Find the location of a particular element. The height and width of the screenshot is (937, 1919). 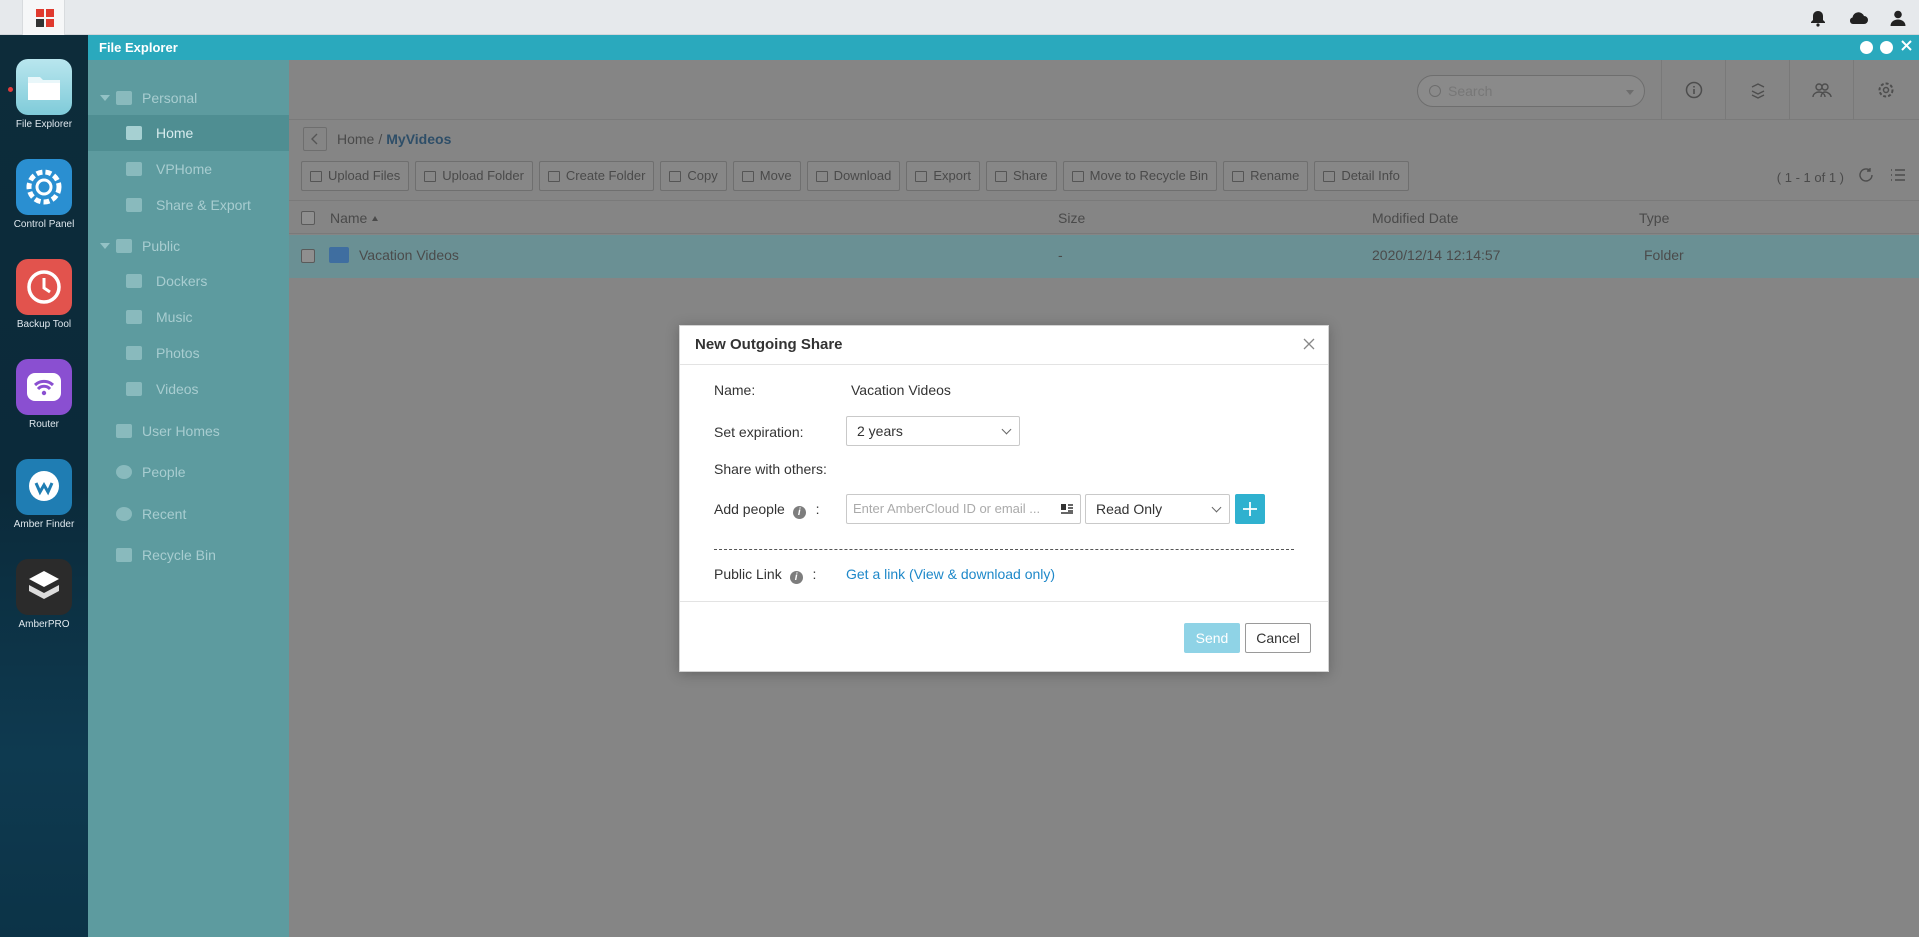

rename-button: Rename is located at coordinates (1266, 176).